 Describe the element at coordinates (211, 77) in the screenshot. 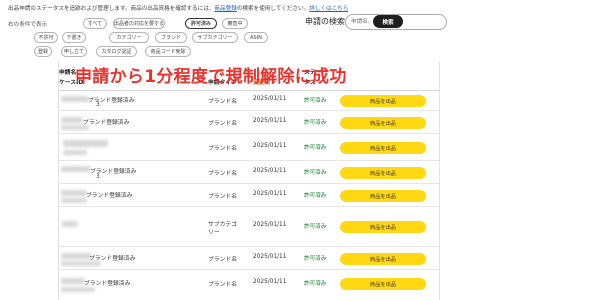

I see `overlay-caption: 申請から1分程度で規制解除に成功` at that location.